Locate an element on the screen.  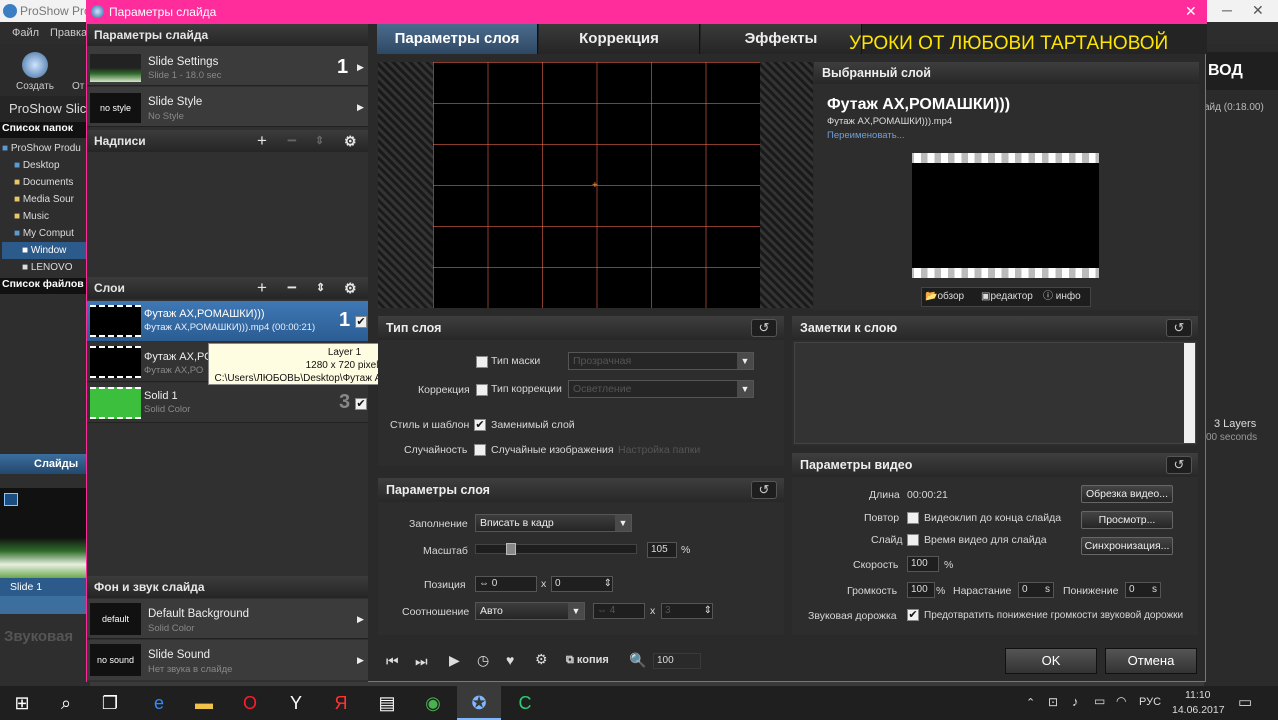
fadein-input: 0s is located at coordinates (1036, 590).